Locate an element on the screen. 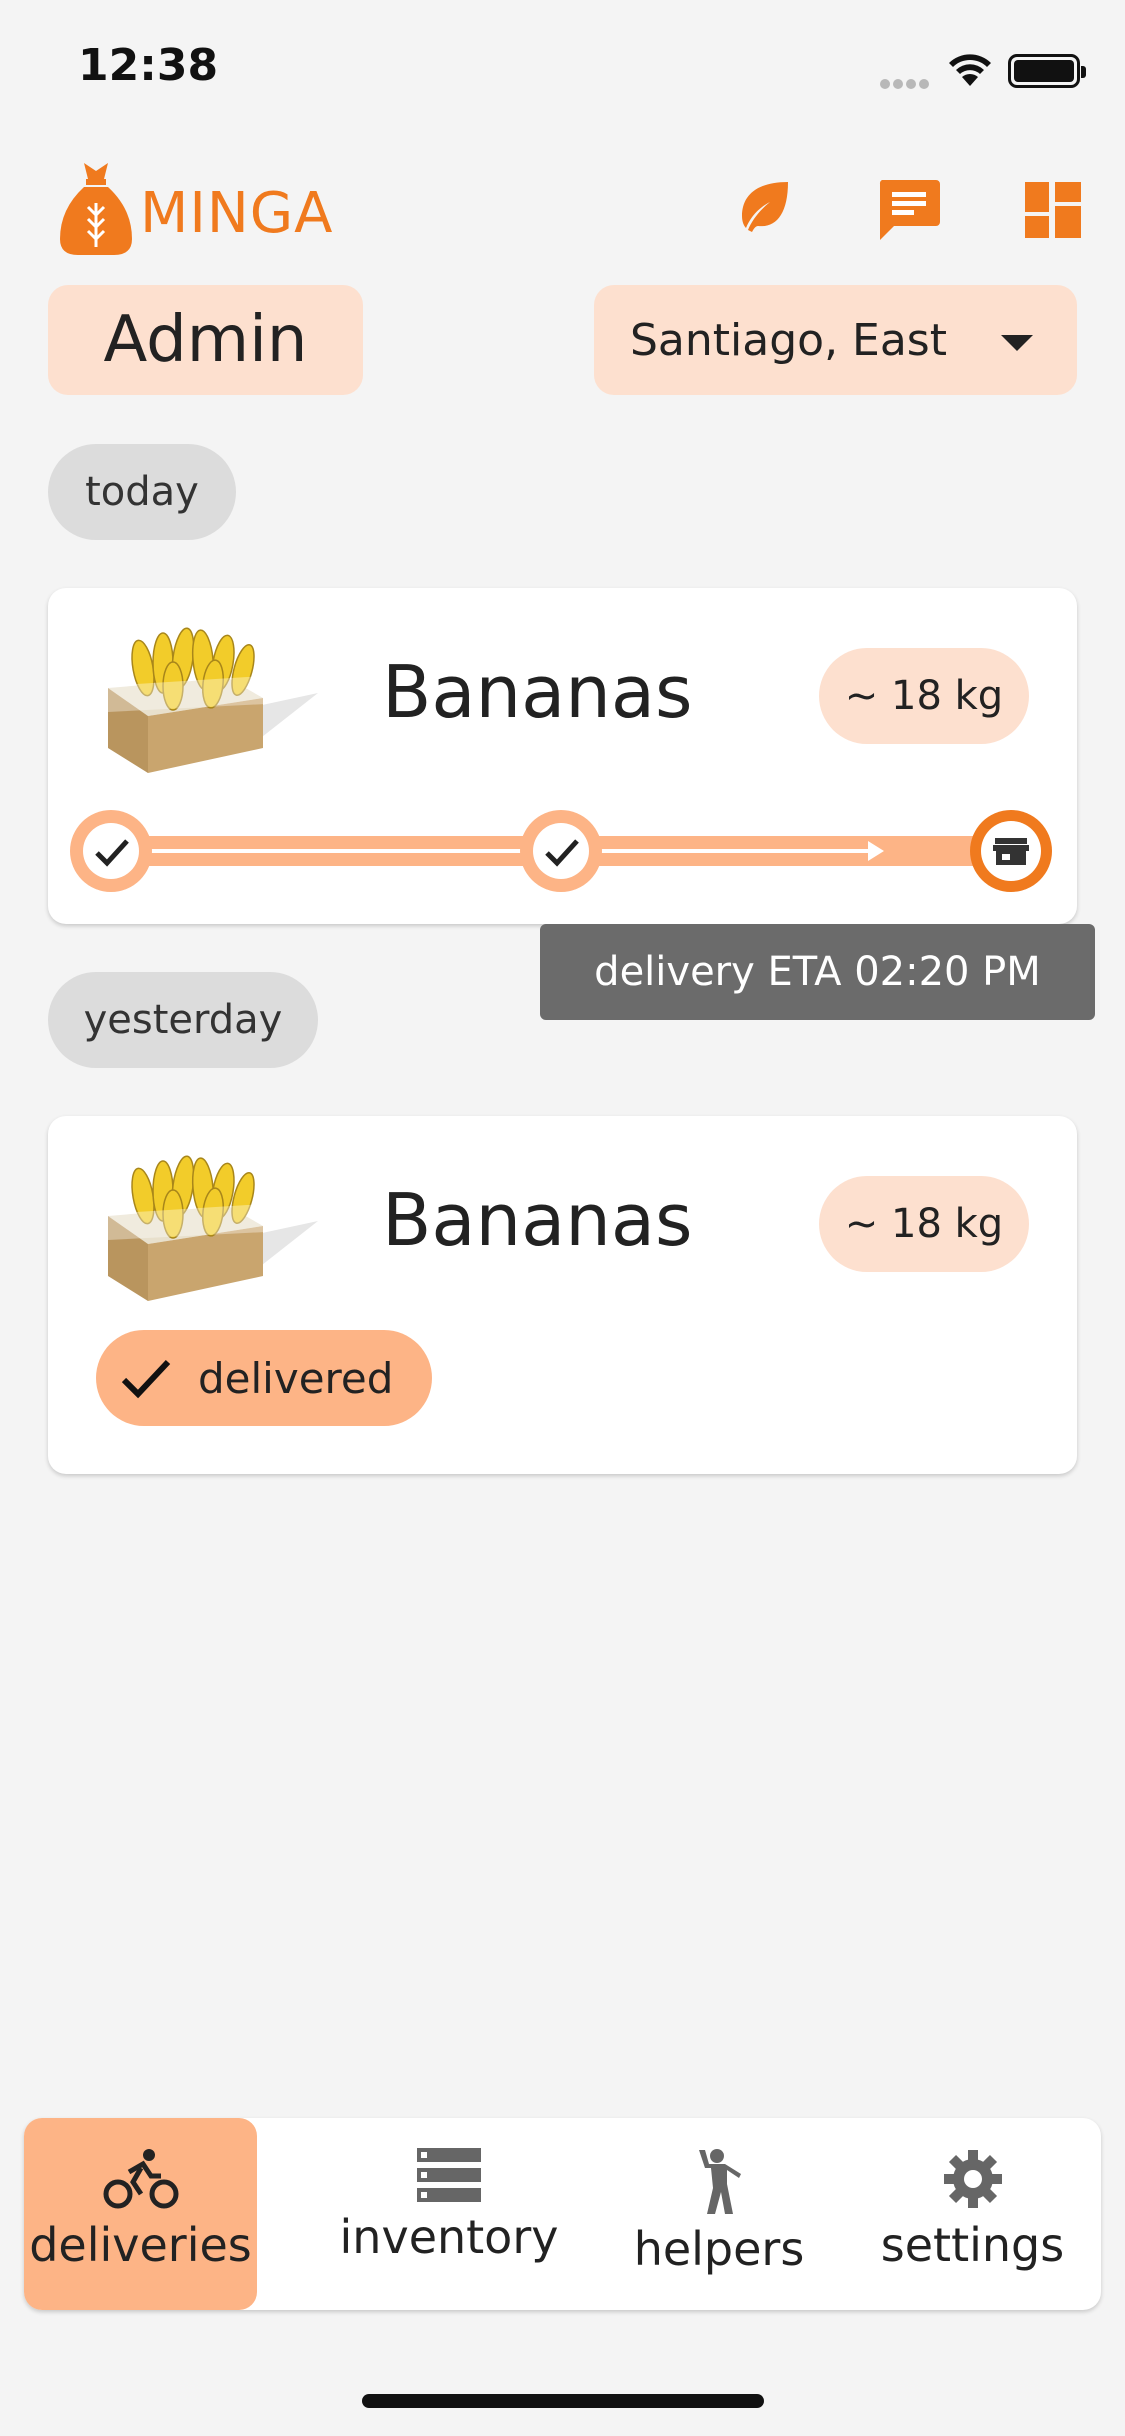 The width and height of the screenshot is (1125, 2436). list-icon is located at coordinates (449, 2175).